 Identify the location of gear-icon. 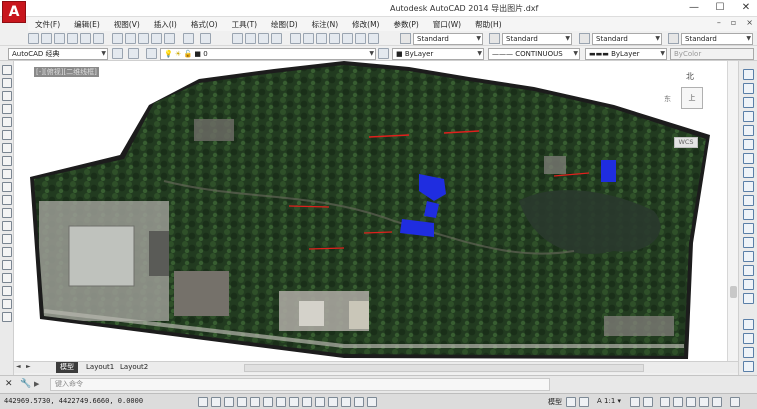
(133, 53).